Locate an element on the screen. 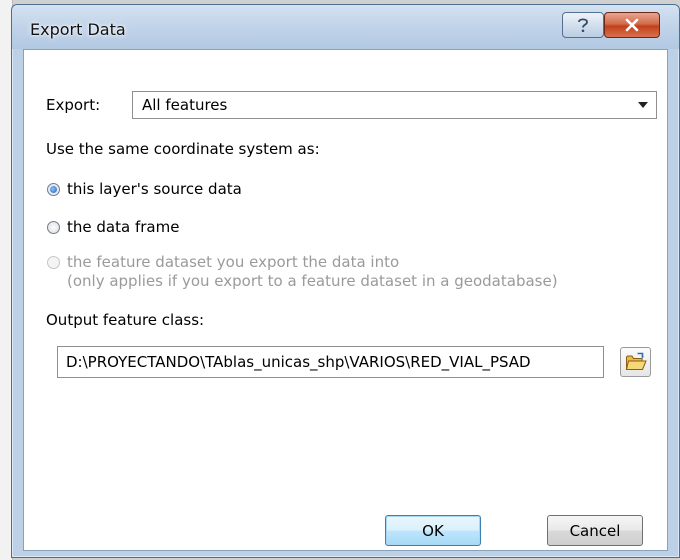  radio-label: the data frame is located at coordinates (123, 227).